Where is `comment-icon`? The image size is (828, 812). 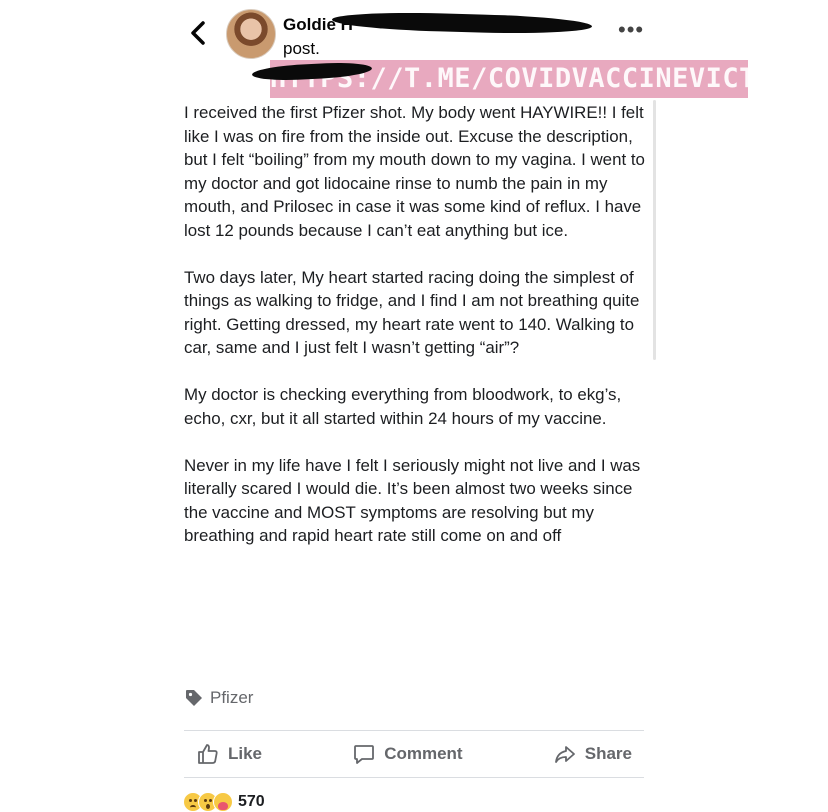
comment-icon is located at coordinates (364, 754).